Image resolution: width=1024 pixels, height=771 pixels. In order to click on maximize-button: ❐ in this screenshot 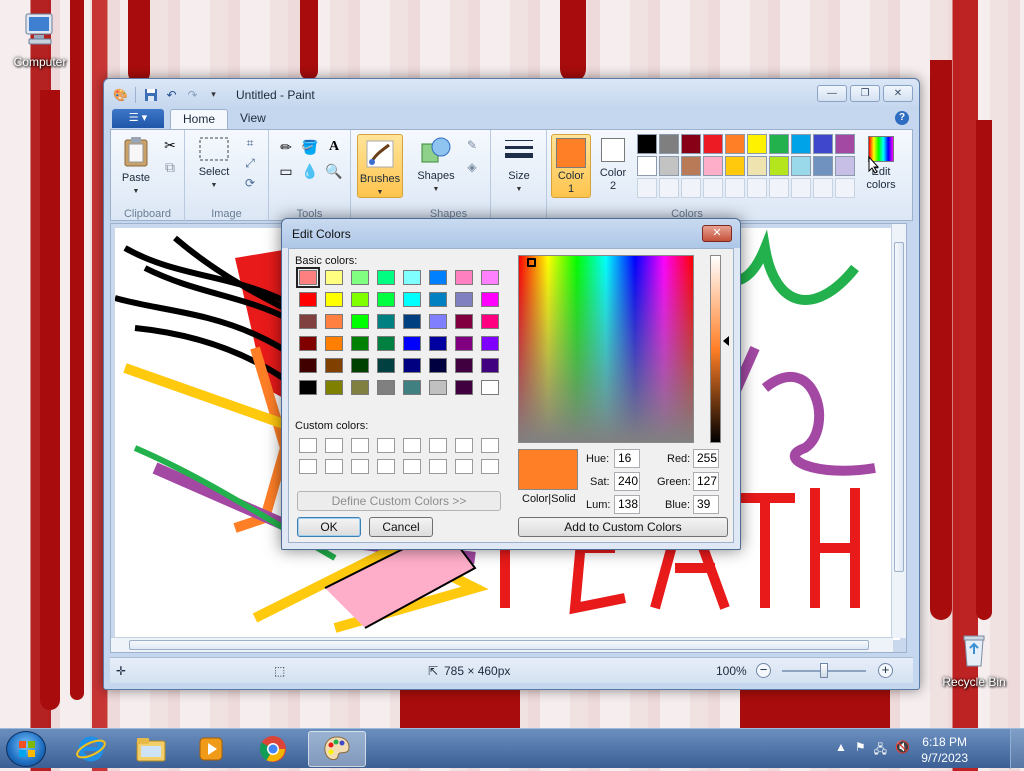, I will do `click(865, 93)`.